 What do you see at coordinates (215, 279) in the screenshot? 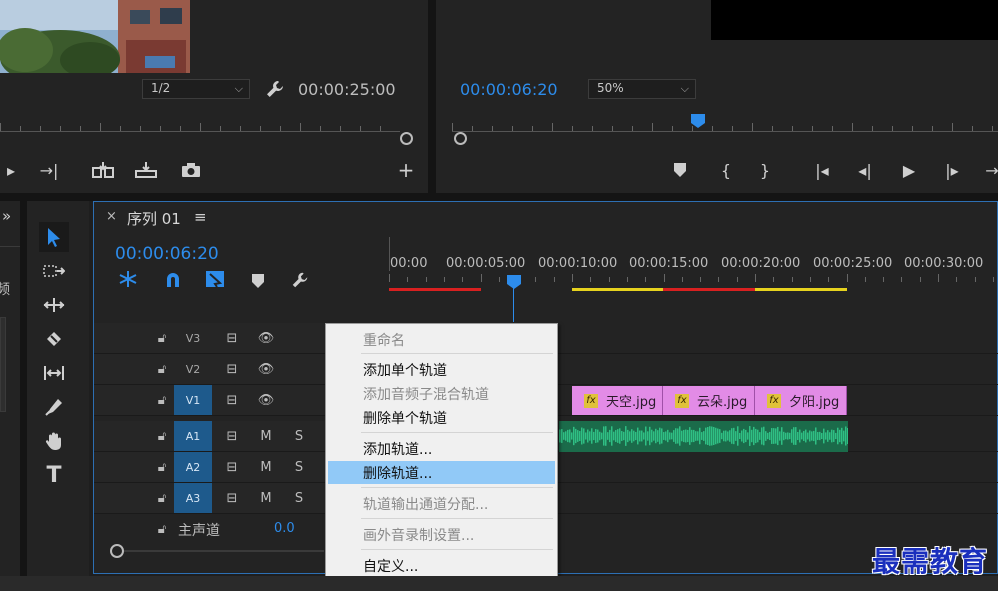
I see `linked-selection-icon` at bounding box center [215, 279].